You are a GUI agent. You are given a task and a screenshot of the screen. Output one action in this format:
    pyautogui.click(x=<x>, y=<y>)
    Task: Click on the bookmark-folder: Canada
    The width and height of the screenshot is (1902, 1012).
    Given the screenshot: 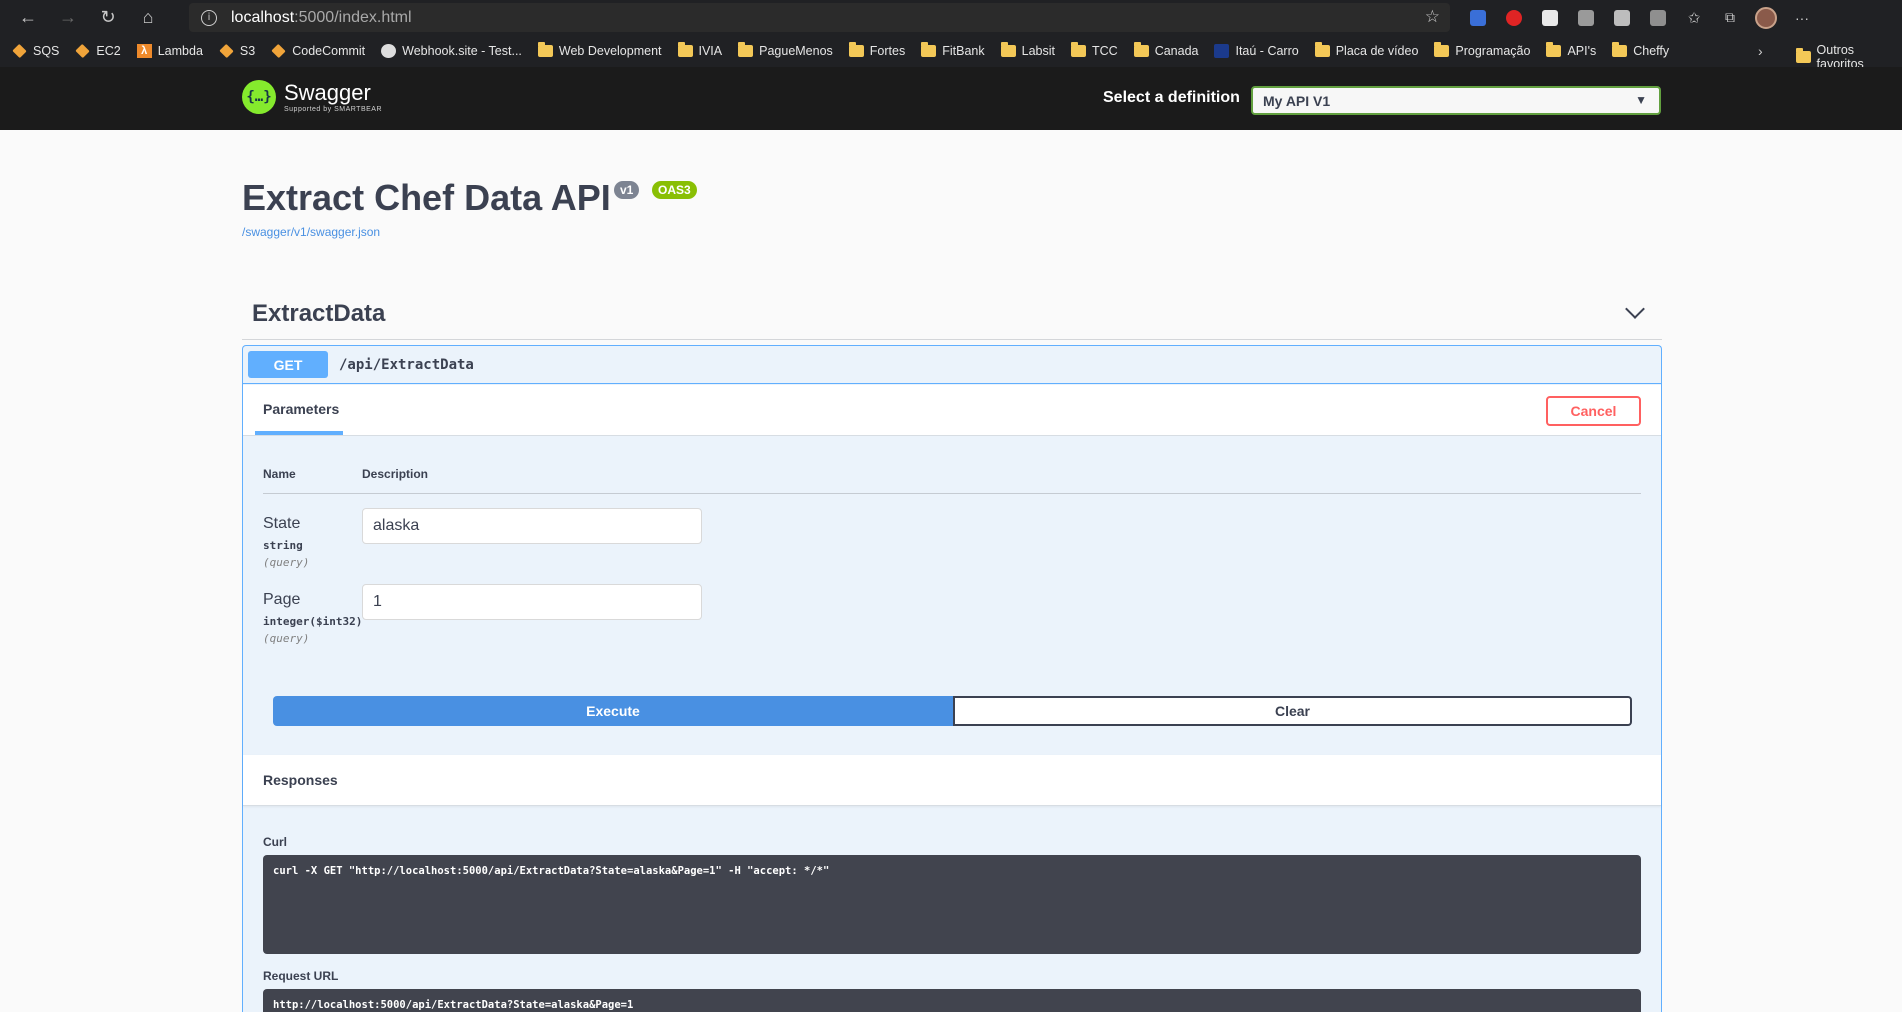 What is the action you would take?
    pyautogui.click(x=1165, y=50)
    